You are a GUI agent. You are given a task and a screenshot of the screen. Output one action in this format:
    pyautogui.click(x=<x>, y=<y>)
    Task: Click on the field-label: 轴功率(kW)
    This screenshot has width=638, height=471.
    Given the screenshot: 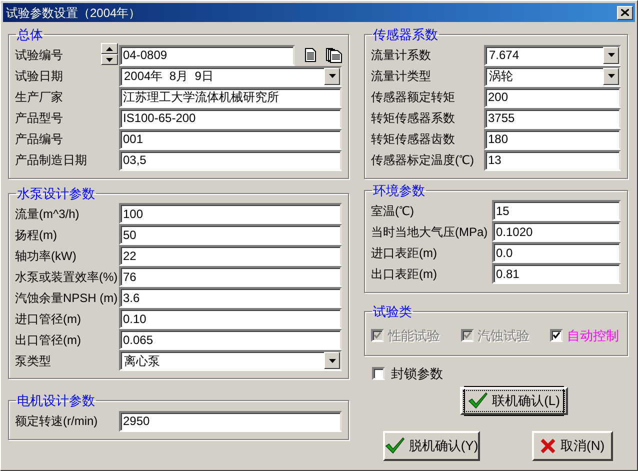 What is the action you would take?
    pyautogui.click(x=46, y=256)
    